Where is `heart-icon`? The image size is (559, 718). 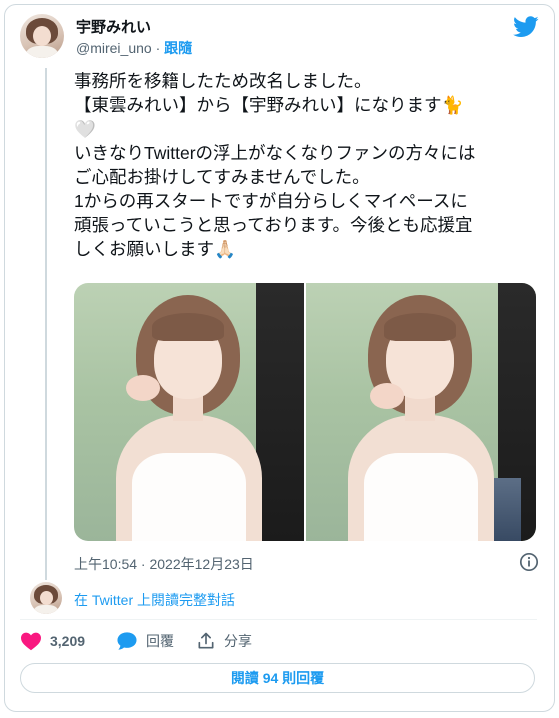 heart-icon is located at coordinates (31, 641).